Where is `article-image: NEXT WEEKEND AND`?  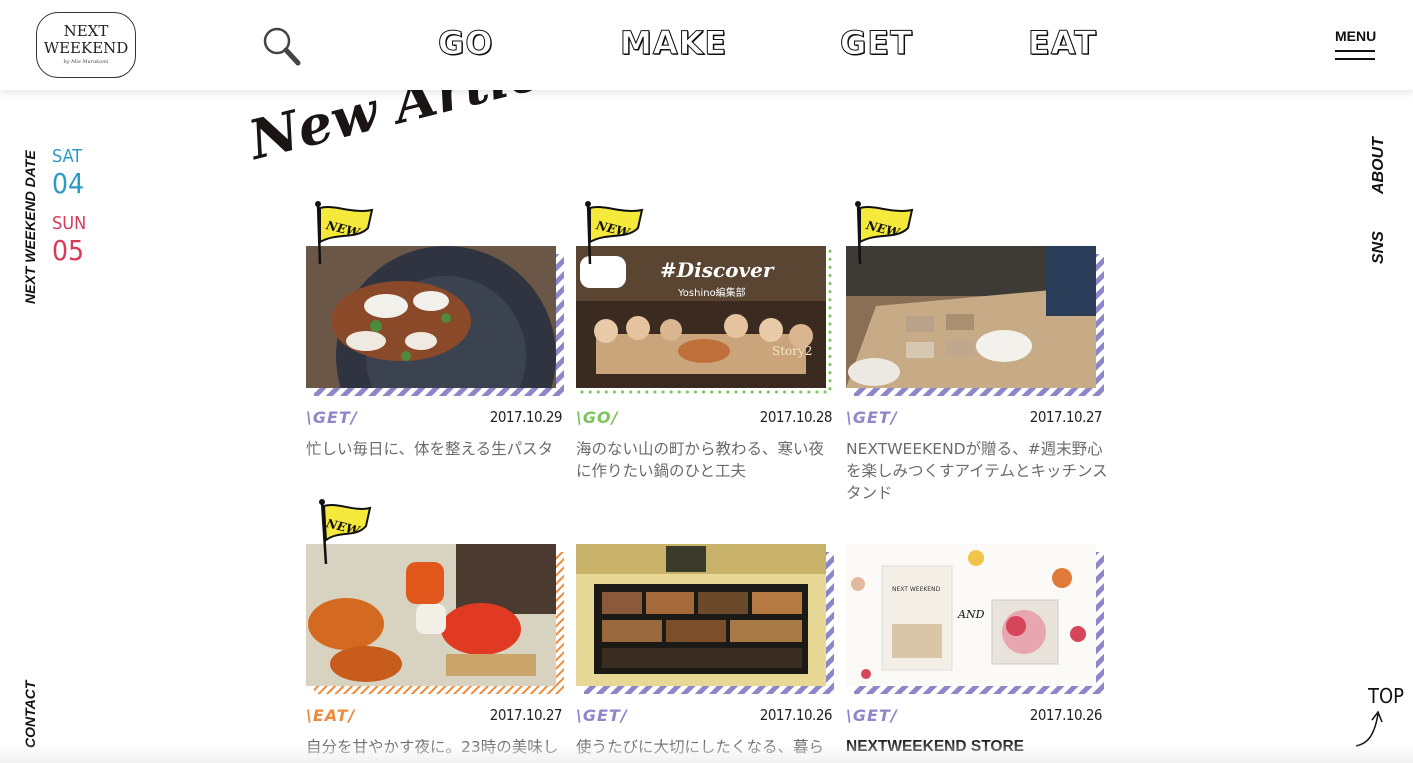 article-image: NEXT WEEKEND AND is located at coordinates (971, 615).